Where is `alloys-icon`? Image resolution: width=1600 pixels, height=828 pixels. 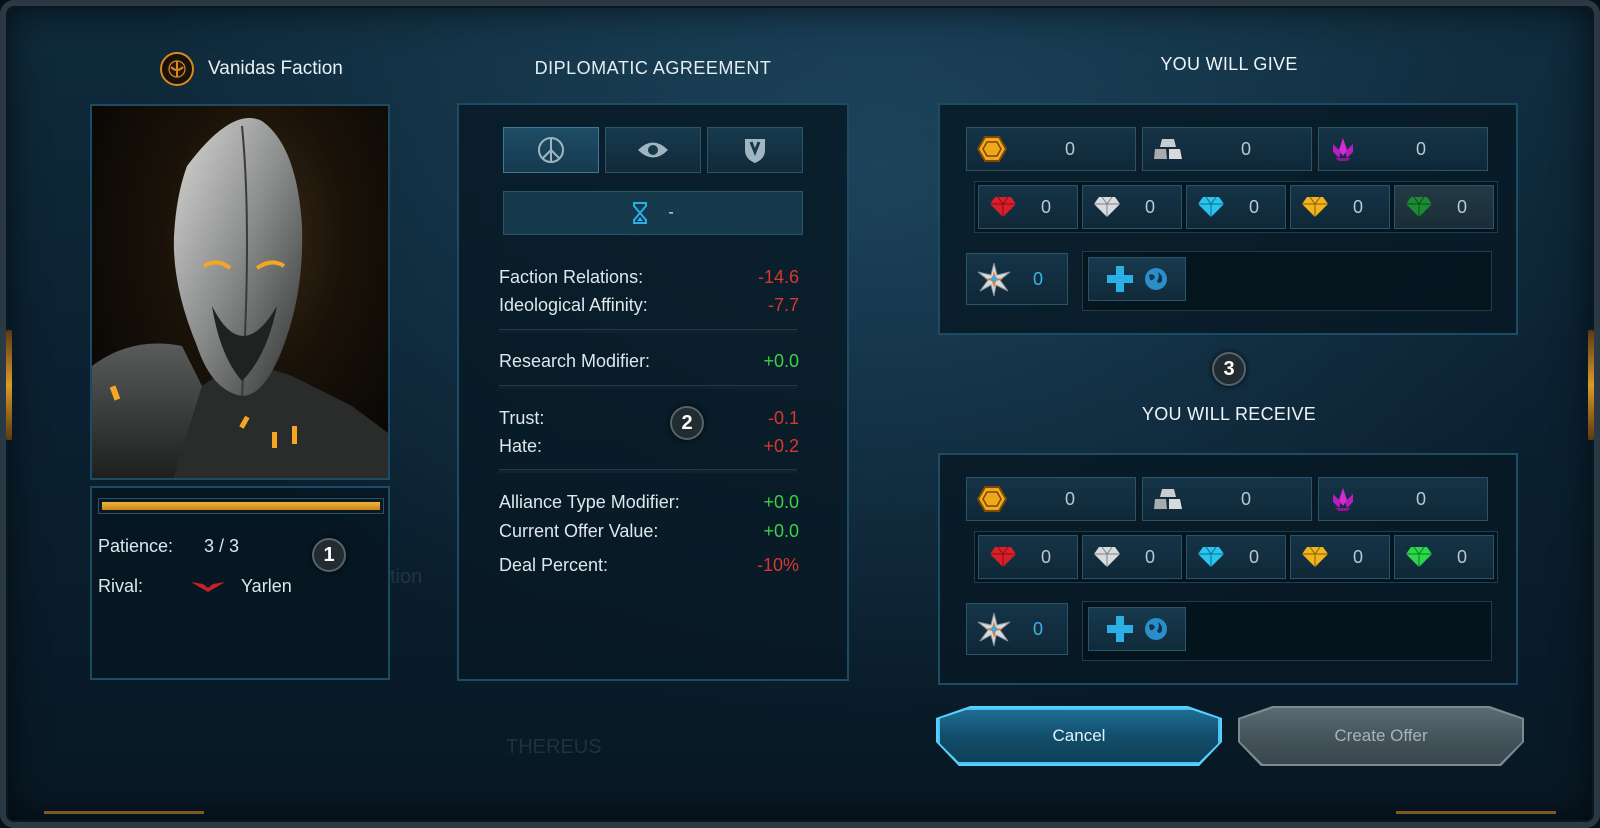
alloys-icon is located at coordinates (1168, 149).